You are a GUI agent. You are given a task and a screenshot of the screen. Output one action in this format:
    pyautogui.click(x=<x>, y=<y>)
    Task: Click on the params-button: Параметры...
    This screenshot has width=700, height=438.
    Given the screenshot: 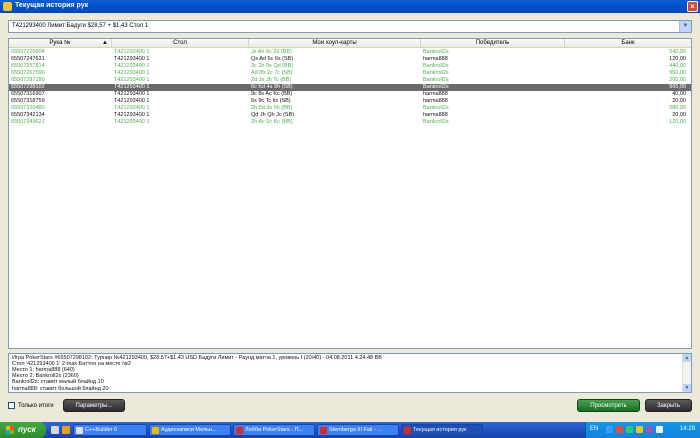 What is the action you would take?
    pyautogui.click(x=94, y=405)
    